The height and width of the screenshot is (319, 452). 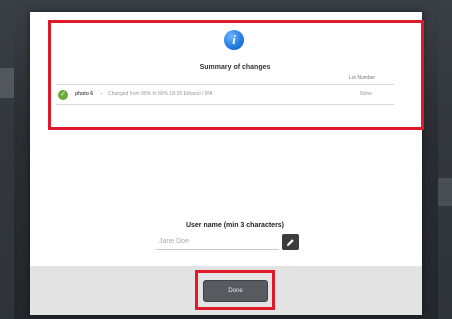 I want to click on info-icon: i, so click(x=234, y=40).